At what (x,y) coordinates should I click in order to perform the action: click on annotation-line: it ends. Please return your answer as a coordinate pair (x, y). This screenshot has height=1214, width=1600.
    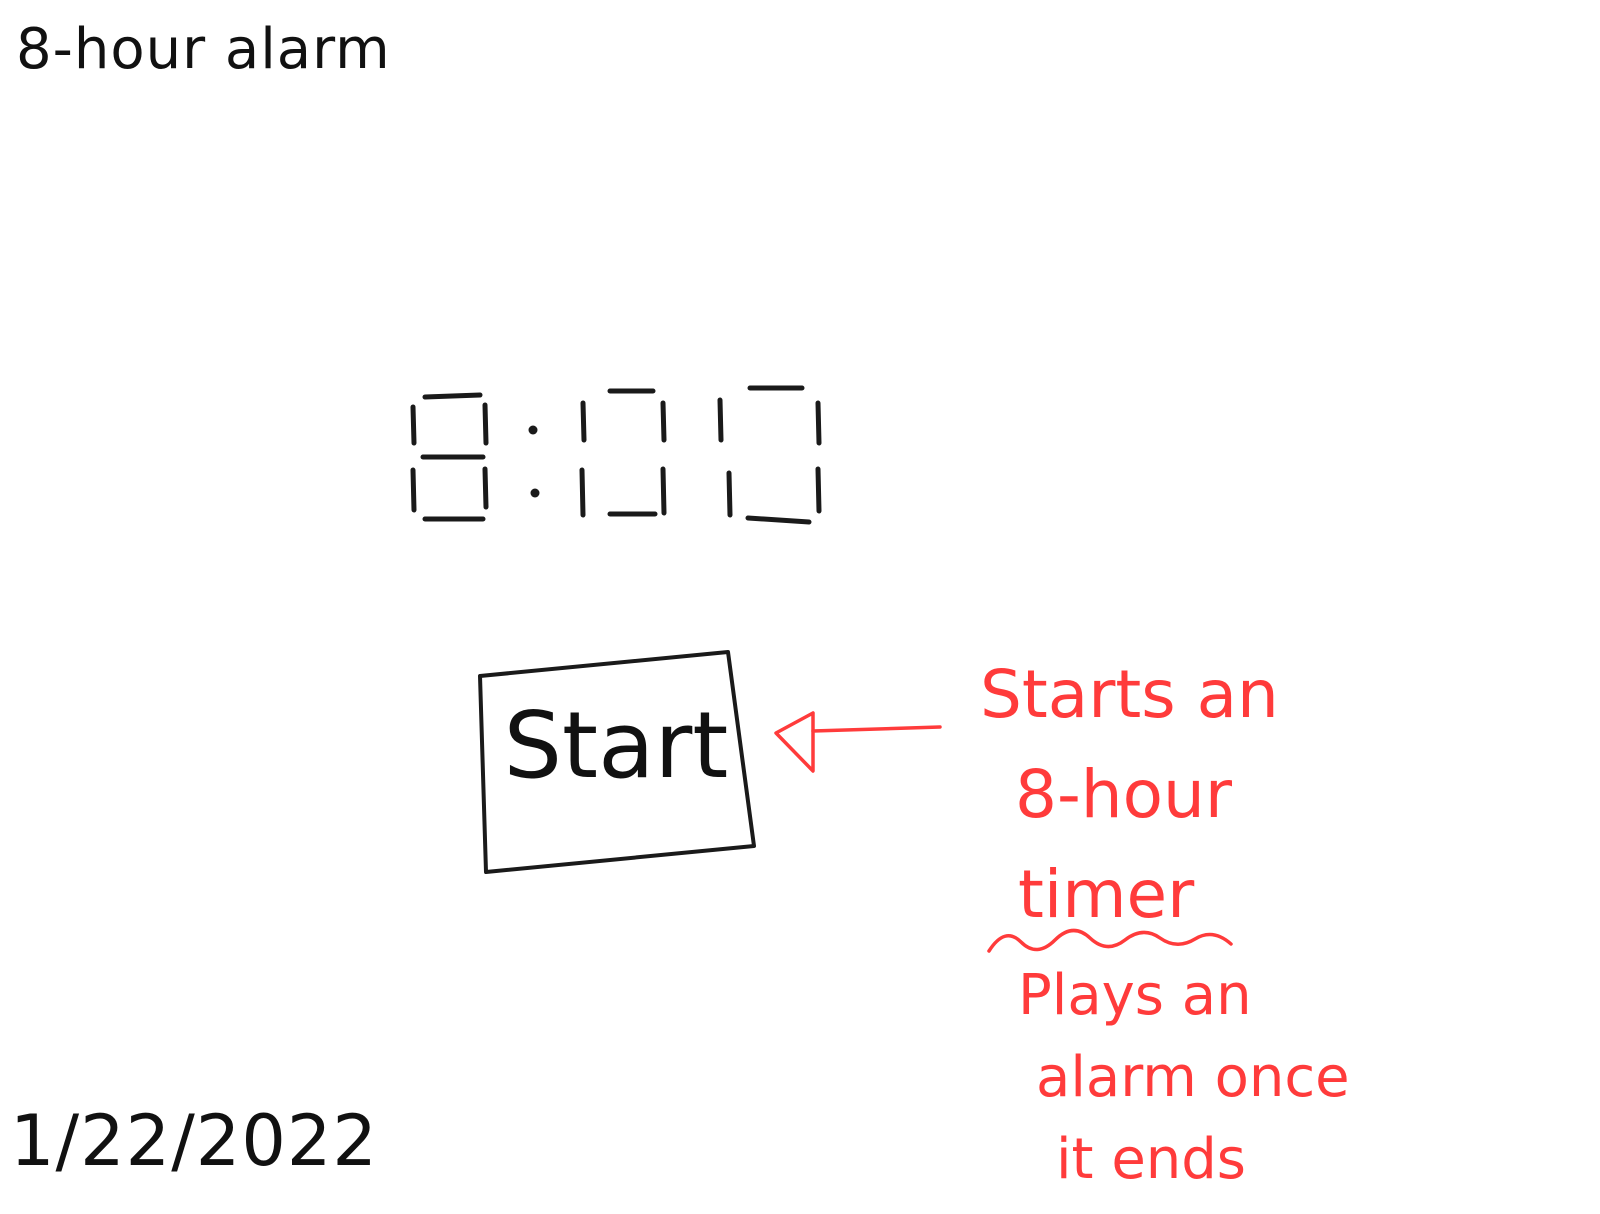
    Looking at the image, I should click on (1151, 1159).